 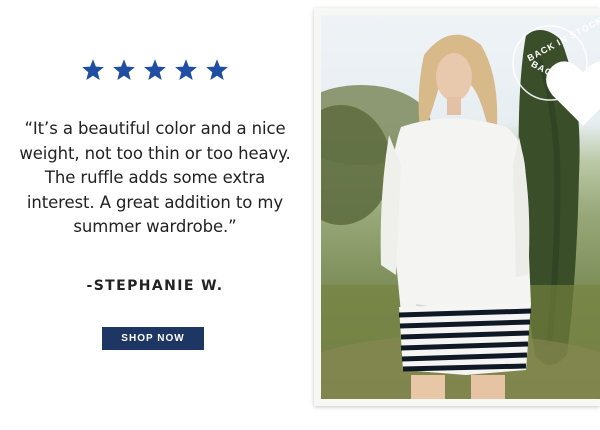 I want to click on back-in-stock-badge: BACK IN STOCK BACK IN STOCK, so click(x=554, y=70).